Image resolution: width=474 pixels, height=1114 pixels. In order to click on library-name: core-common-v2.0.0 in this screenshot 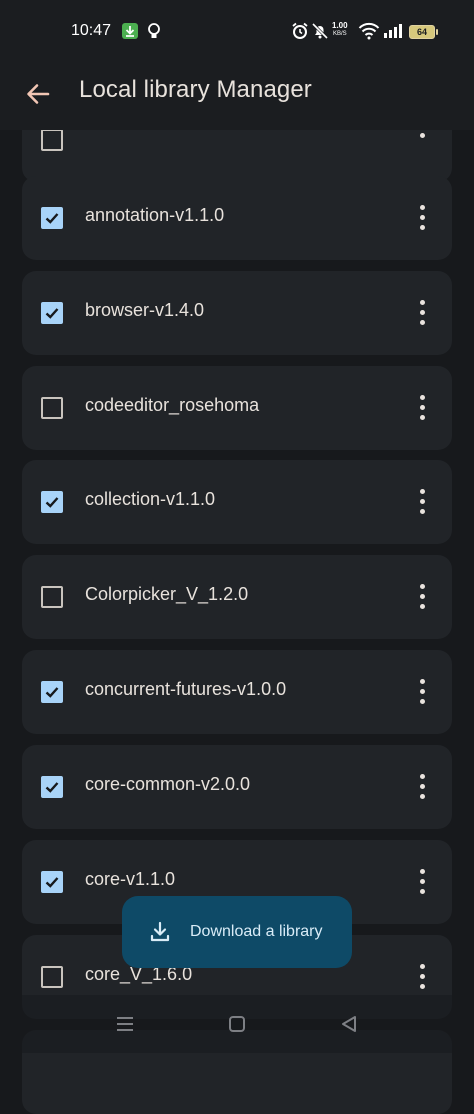, I will do `click(168, 784)`.